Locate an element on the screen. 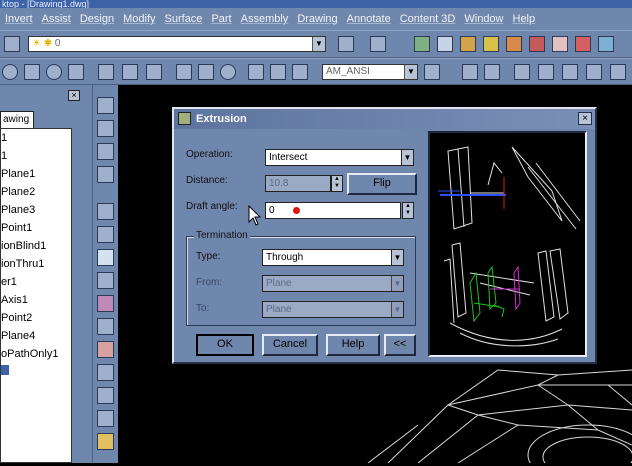 The width and height of the screenshot is (632, 466). sheet-icon is located at coordinates (537, 44).